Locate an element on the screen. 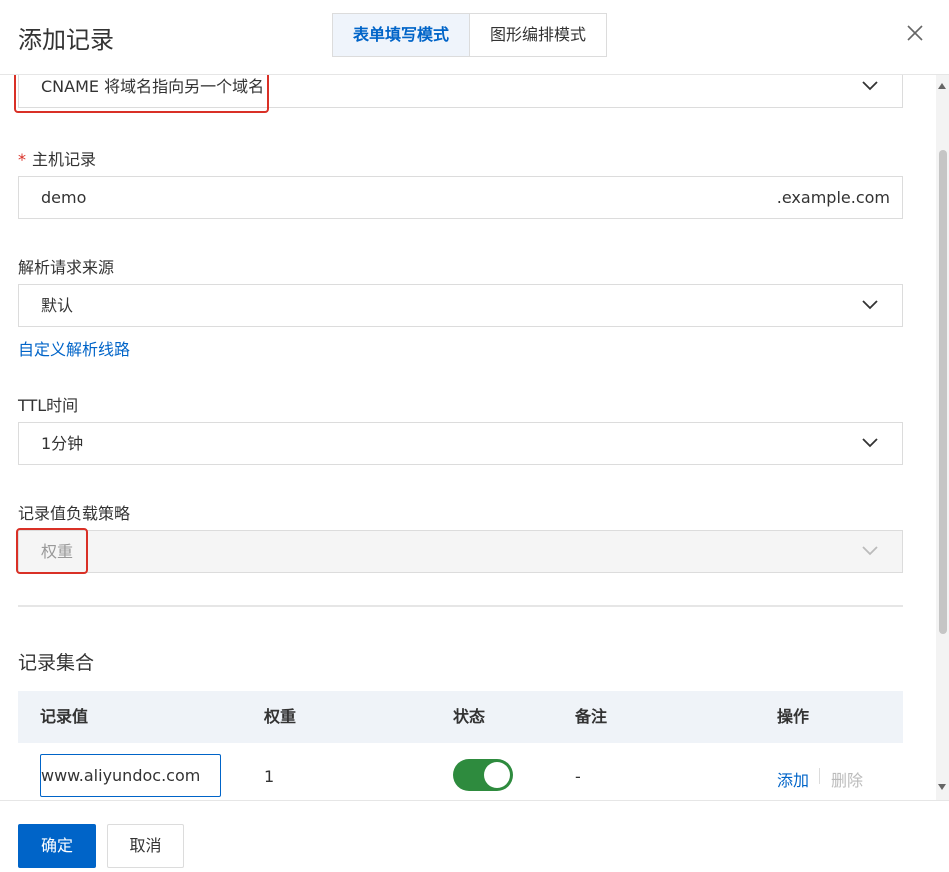 The width and height of the screenshot is (949, 872). host-record-label: * 主机记录 is located at coordinates (57, 158).